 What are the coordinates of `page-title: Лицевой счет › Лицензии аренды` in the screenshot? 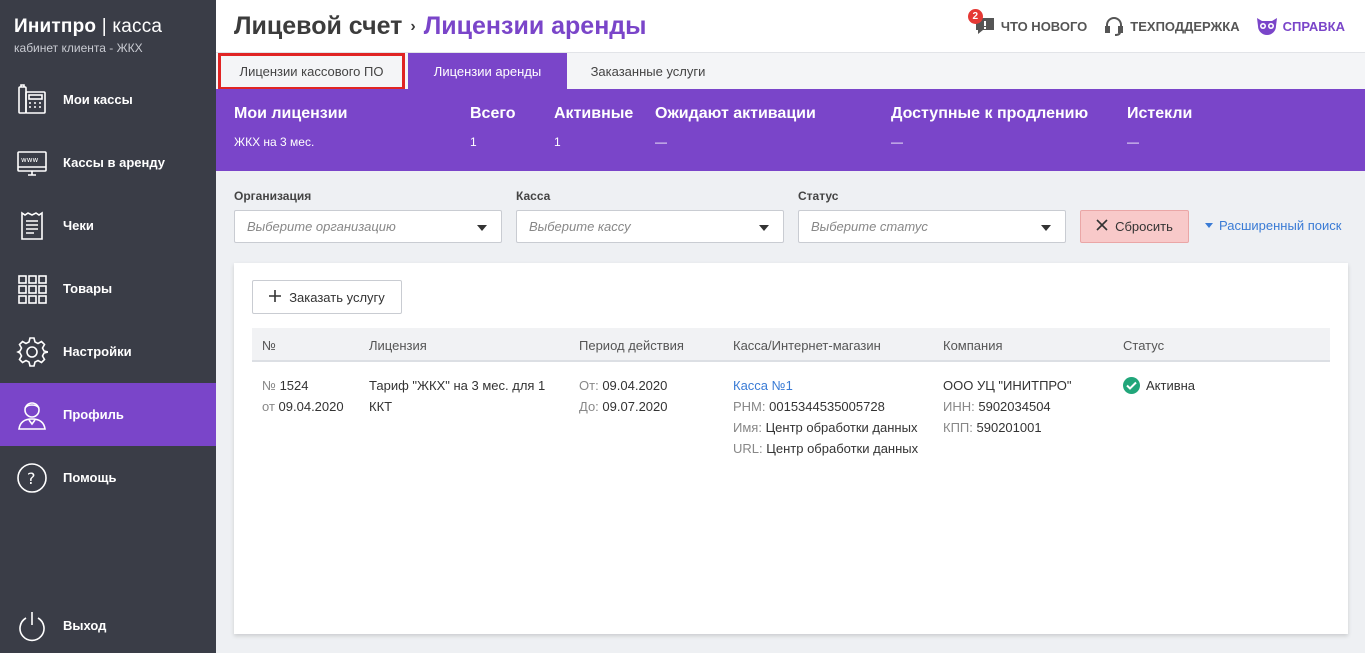 It's located at (440, 26).